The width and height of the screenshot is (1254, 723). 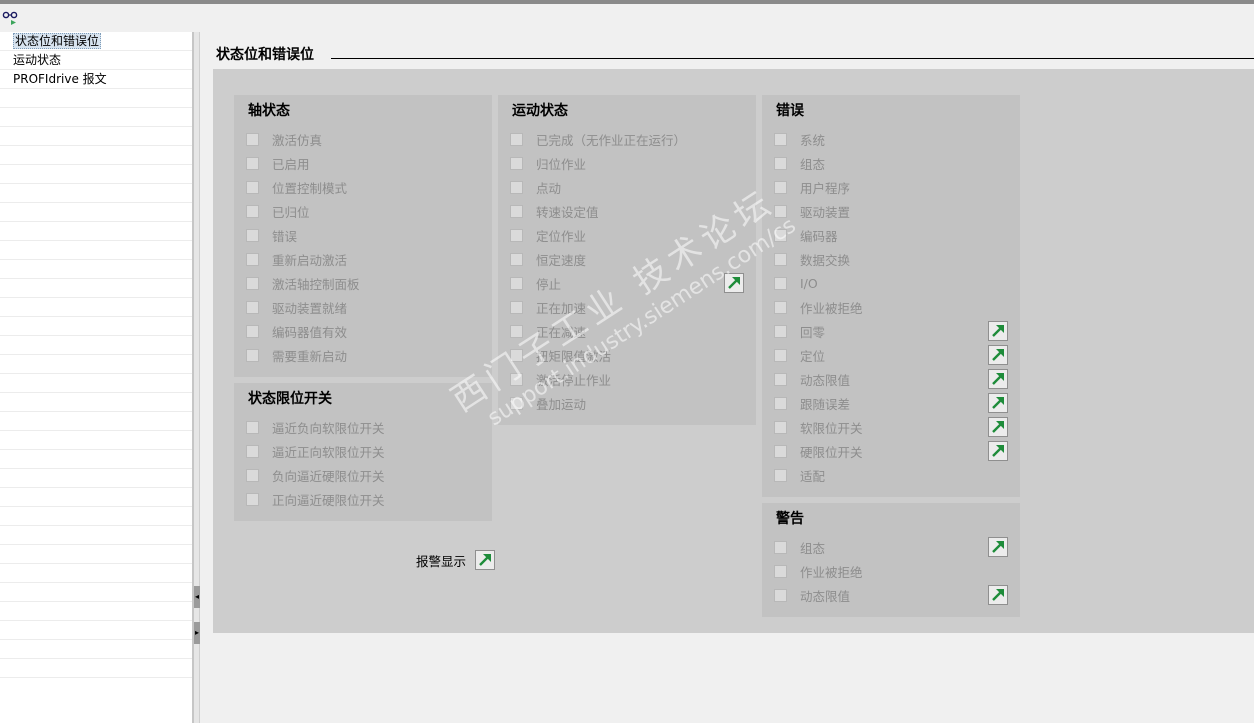 What do you see at coordinates (574, 356) in the screenshot?
I see `status-label: 扭矩限值激活` at bounding box center [574, 356].